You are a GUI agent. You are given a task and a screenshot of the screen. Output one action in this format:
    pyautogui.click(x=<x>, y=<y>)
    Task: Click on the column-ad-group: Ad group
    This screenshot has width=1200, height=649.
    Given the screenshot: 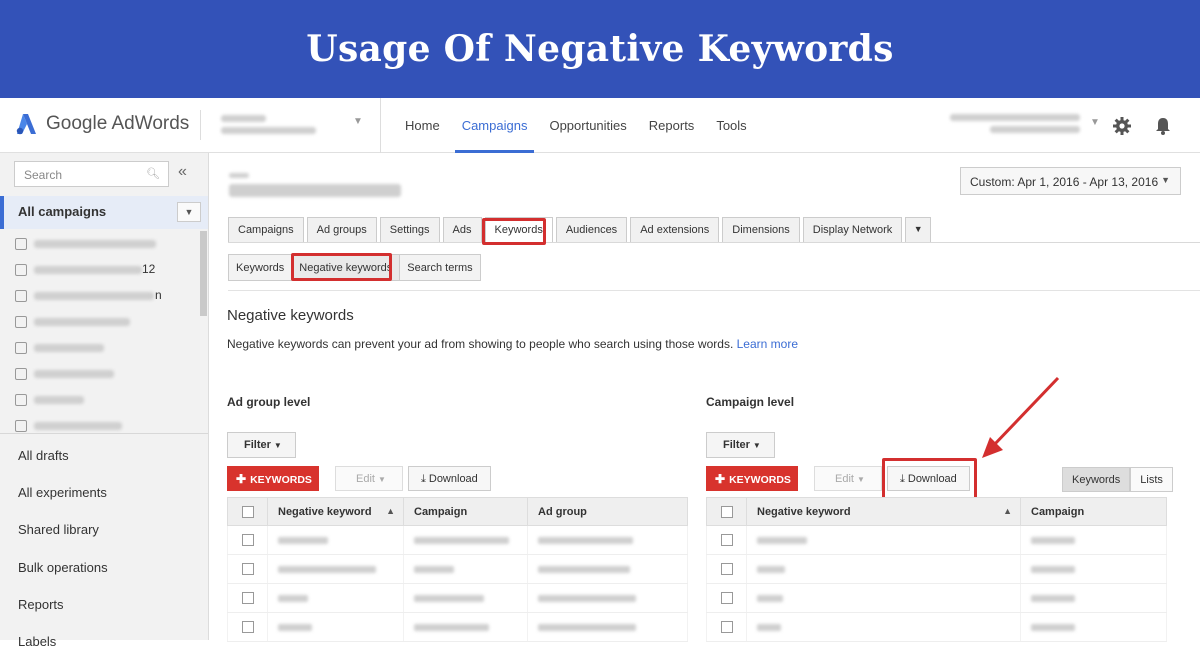 What is the action you would take?
    pyautogui.click(x=607, y=511)
    